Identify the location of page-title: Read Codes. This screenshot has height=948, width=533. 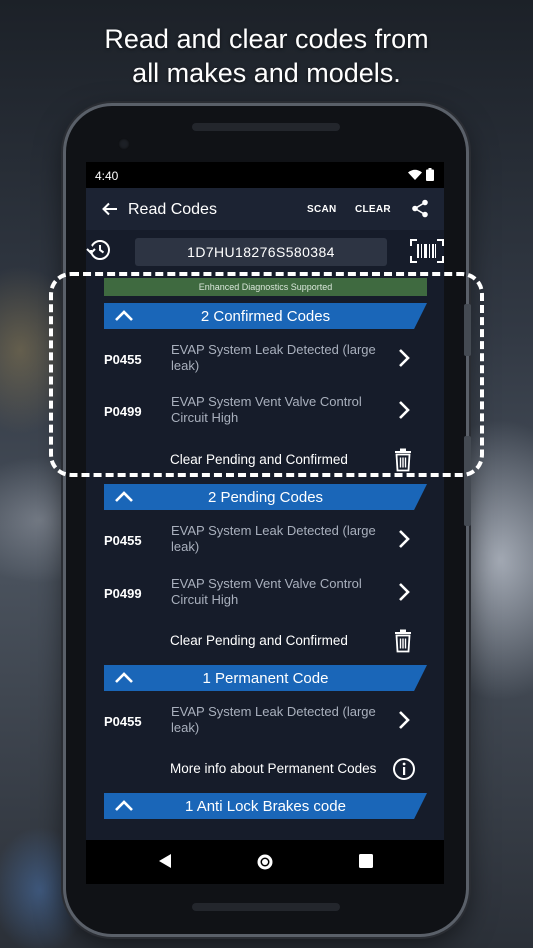
(172, 209).